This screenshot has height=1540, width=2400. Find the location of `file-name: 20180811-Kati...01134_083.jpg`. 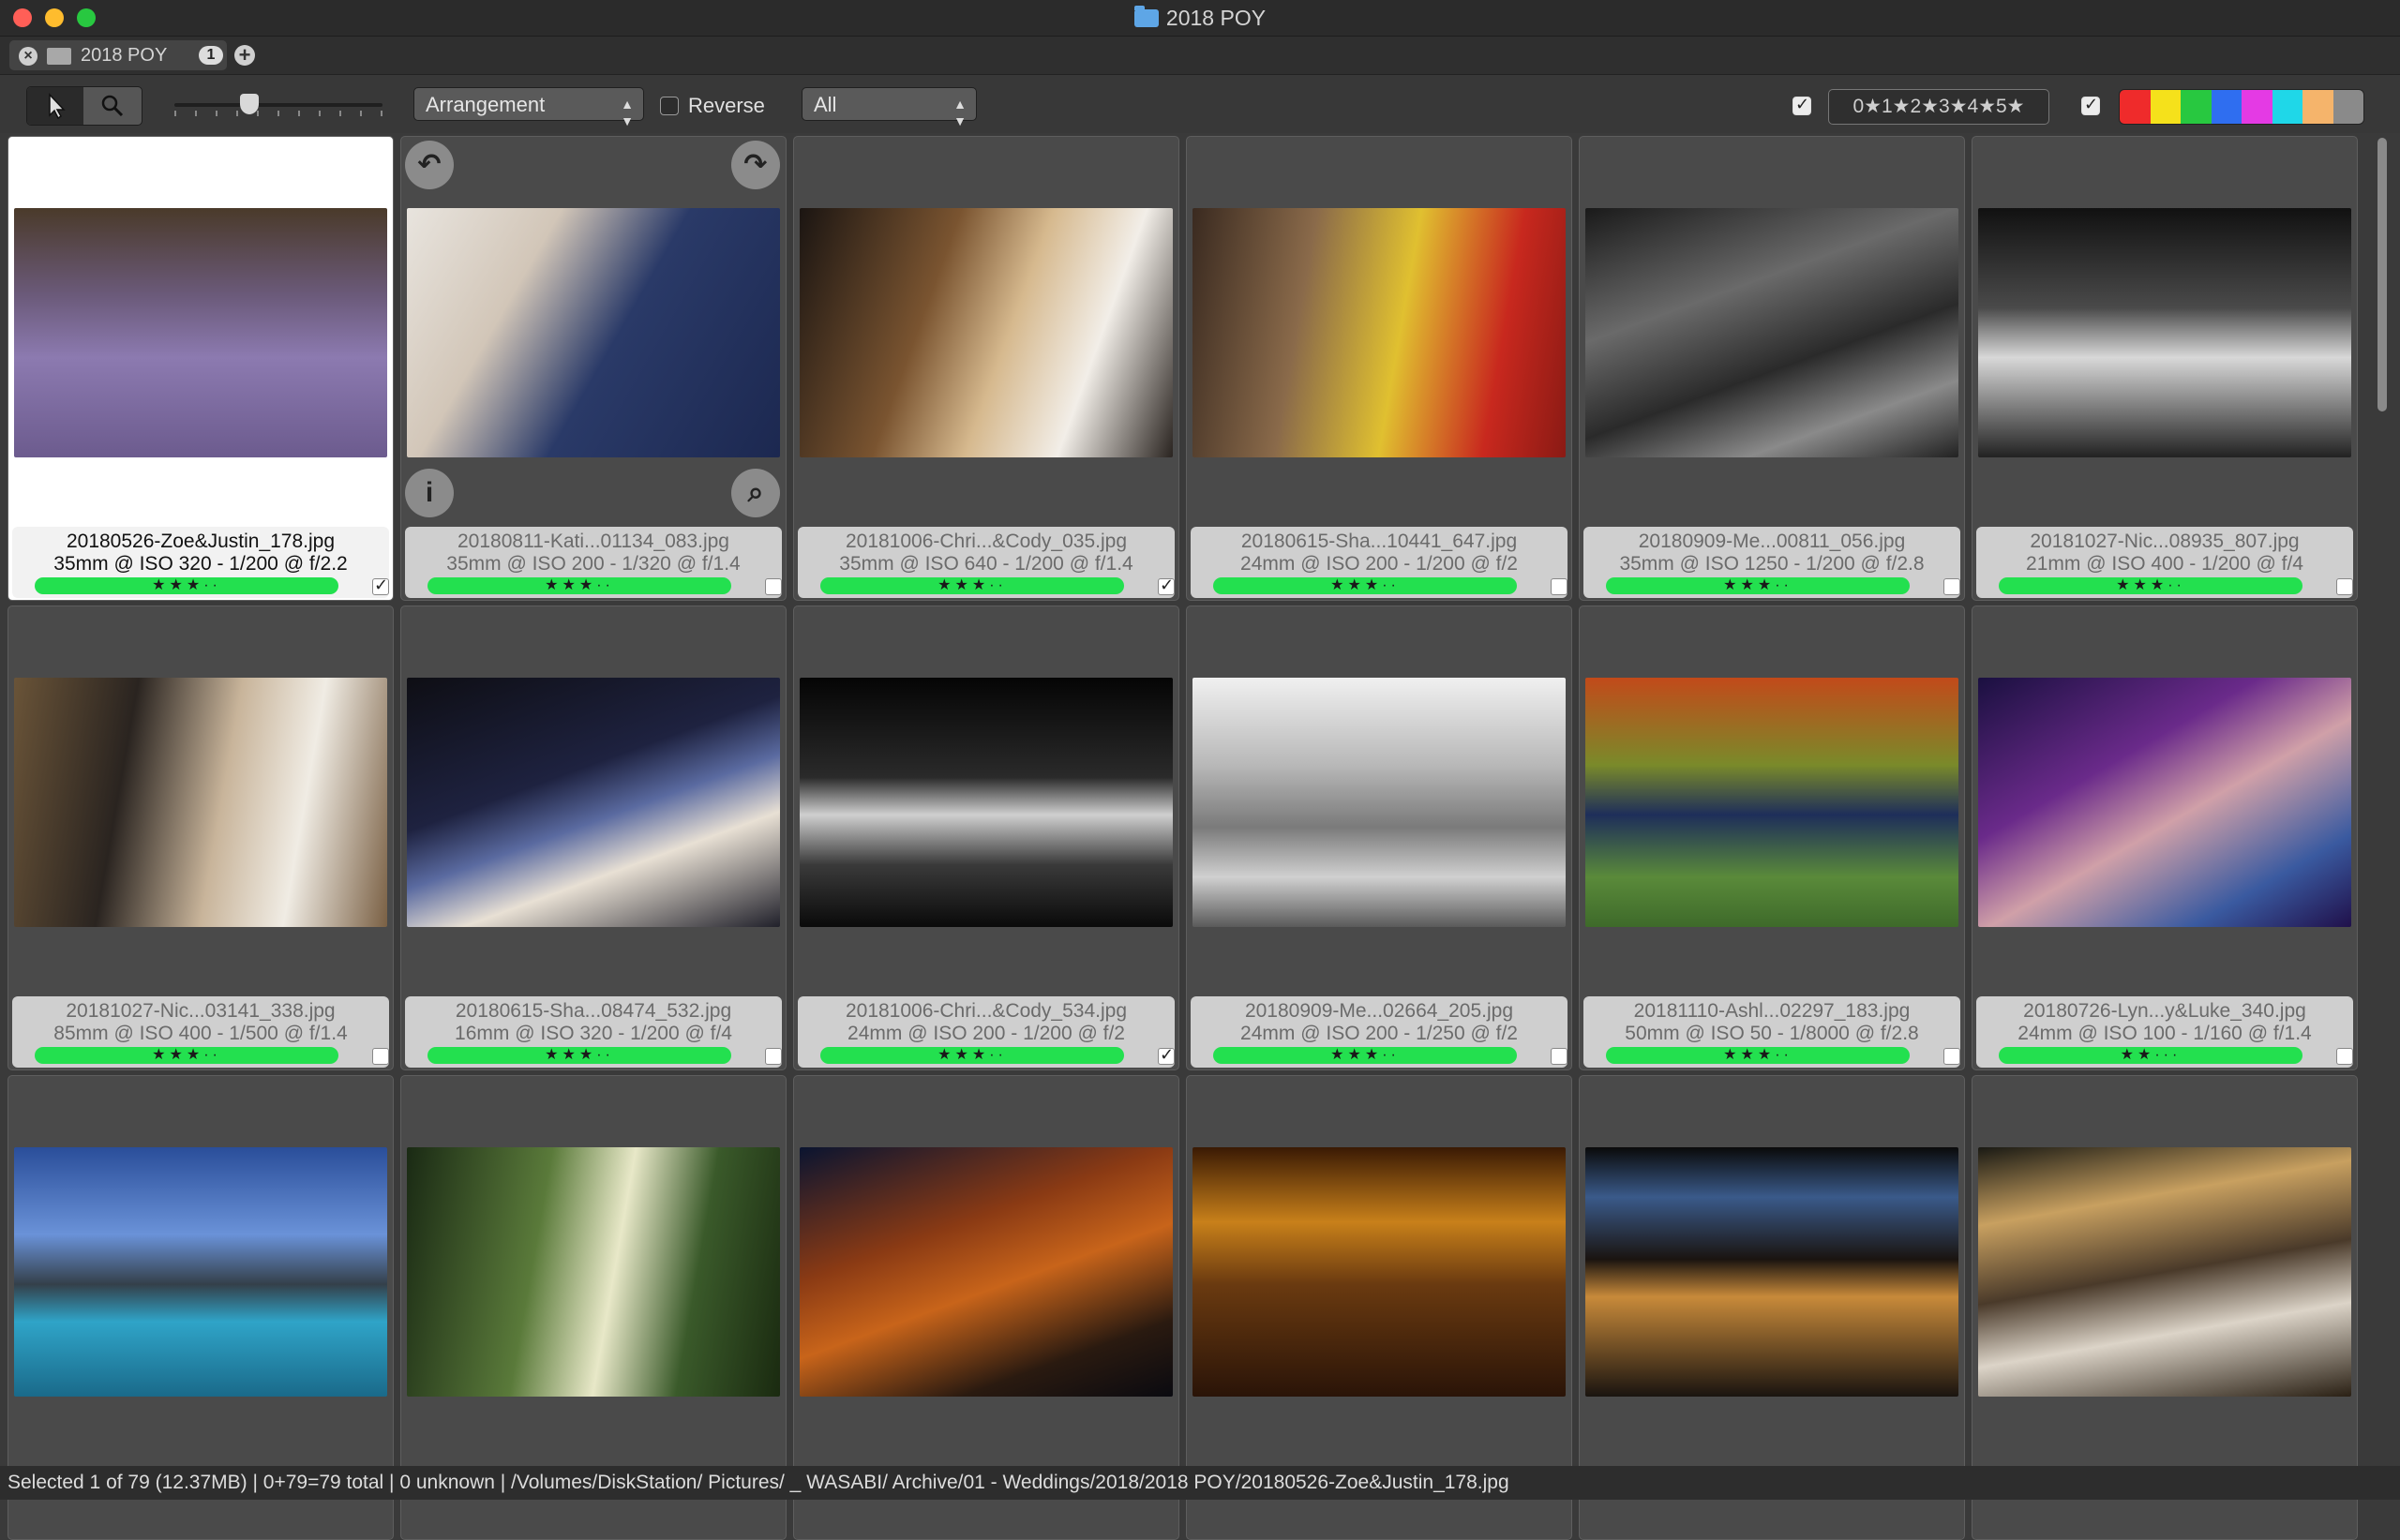

file-name: 20180811-Kati...01134_083.jpg is located at coordinates (593, 542).